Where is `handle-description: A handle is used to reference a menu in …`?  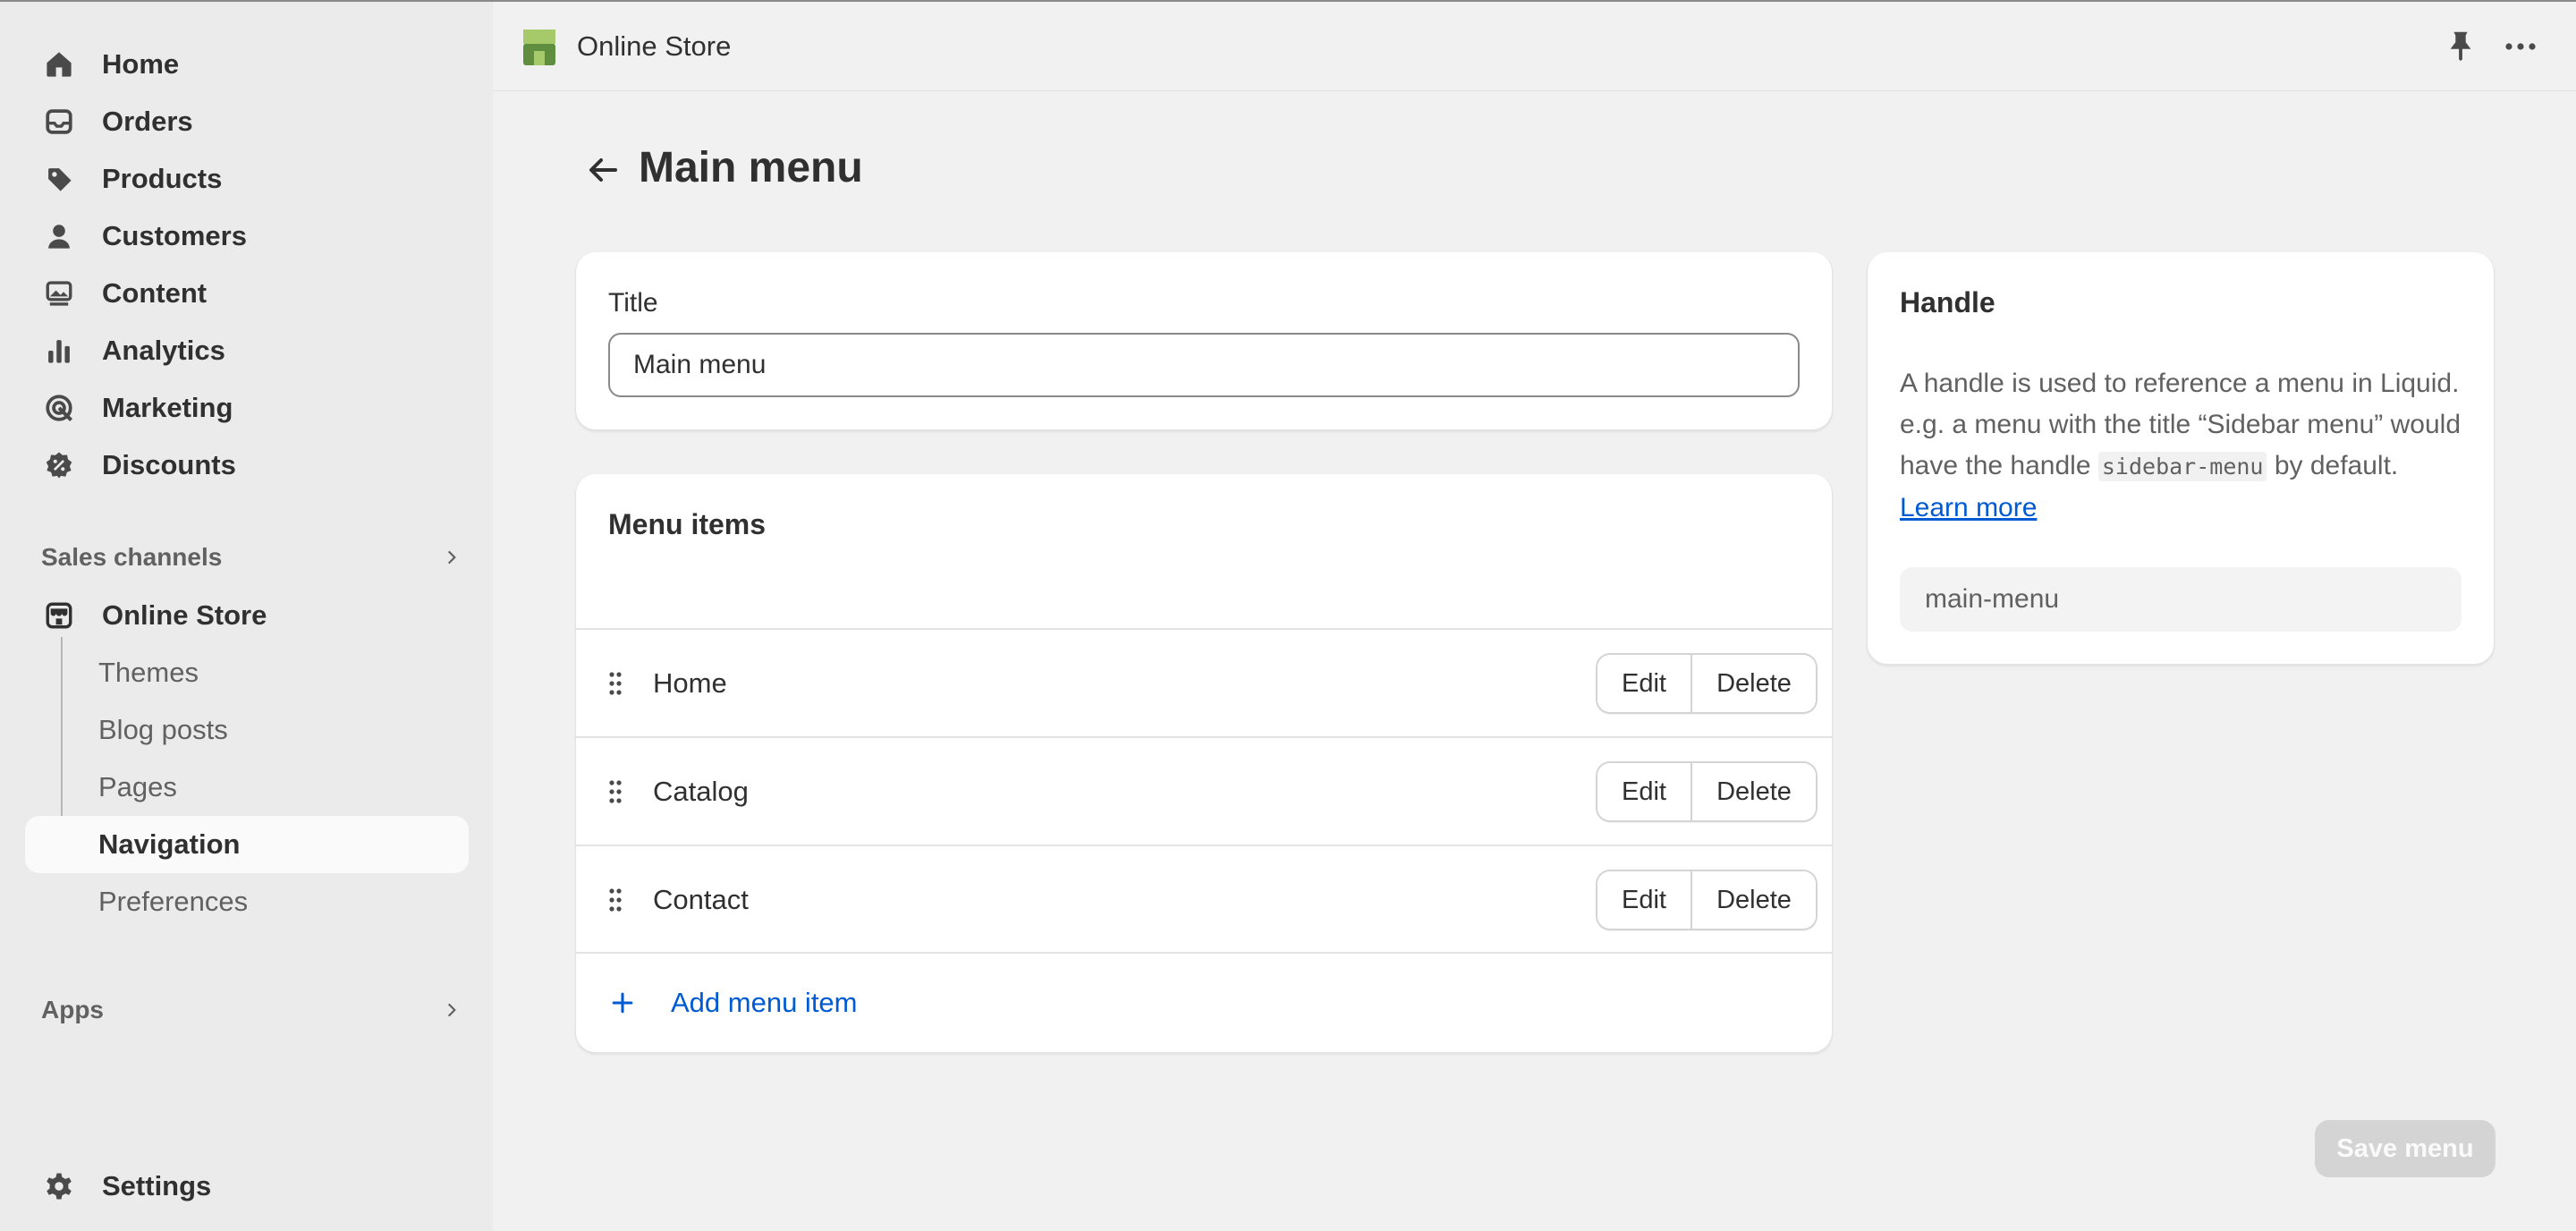
handle-description: A handle is used to reference a menu in … is located at coordinates (2181, 446).